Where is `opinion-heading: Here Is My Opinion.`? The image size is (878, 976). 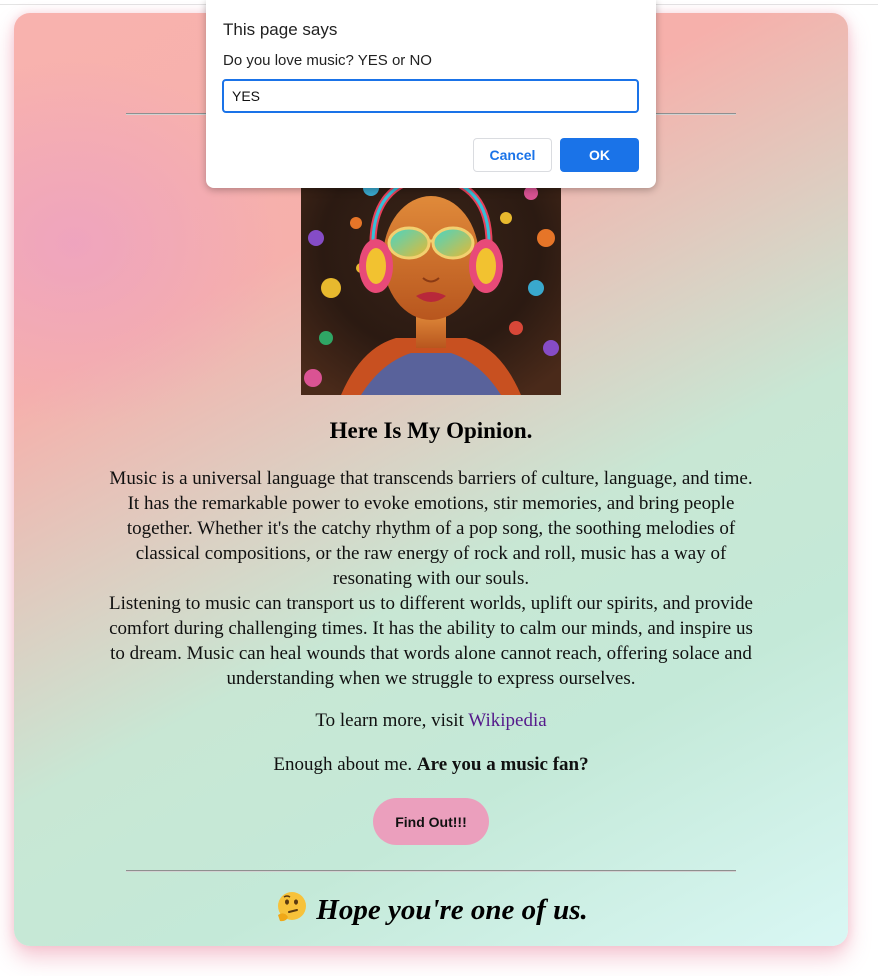
opinion-heading: Here Is My Opinion. is located at coordinates (431, 430).